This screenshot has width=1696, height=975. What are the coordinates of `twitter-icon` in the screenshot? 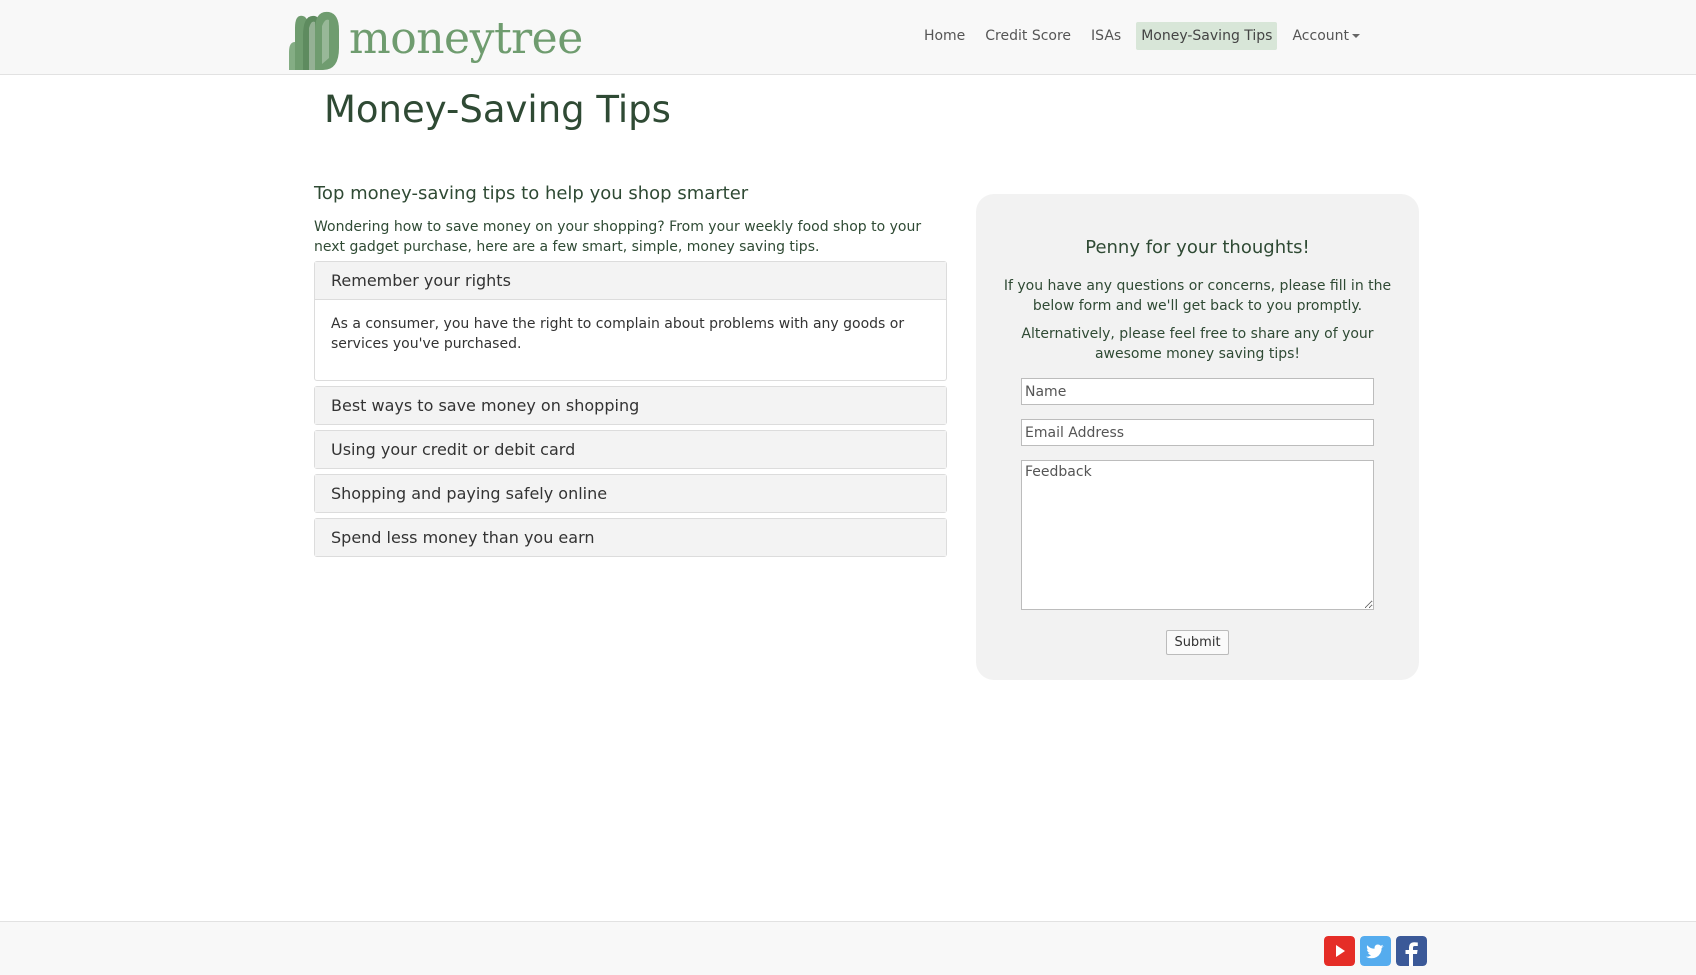 It's located at (1375, 951).